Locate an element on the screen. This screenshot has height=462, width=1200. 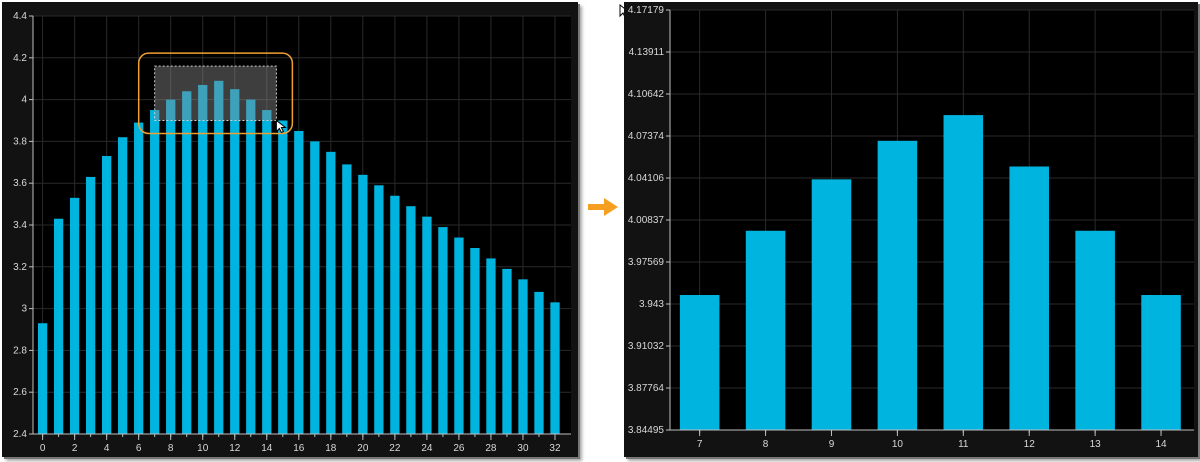
left-y-tick-label: 3.2 is located at coordinates (20, 267).